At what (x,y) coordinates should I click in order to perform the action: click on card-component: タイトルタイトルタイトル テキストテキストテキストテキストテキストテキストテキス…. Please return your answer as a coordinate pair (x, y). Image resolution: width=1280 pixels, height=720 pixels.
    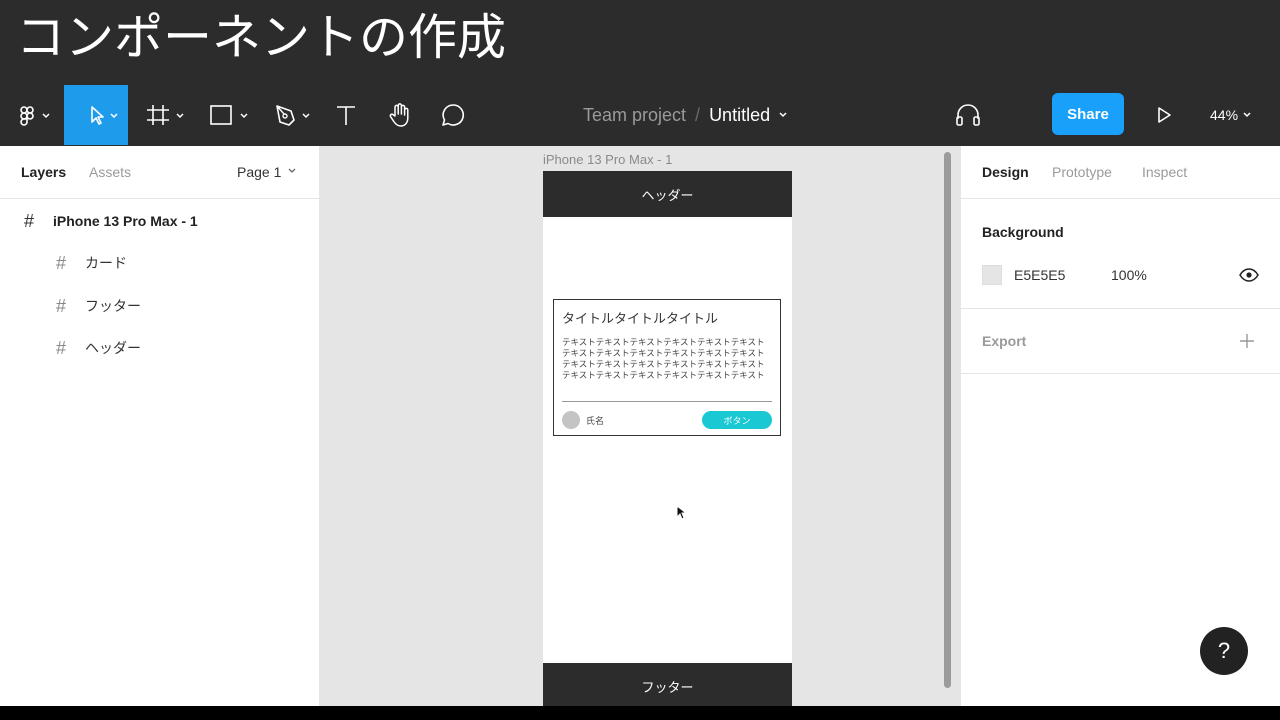
    Looking at the image, I should click on (667, 367).